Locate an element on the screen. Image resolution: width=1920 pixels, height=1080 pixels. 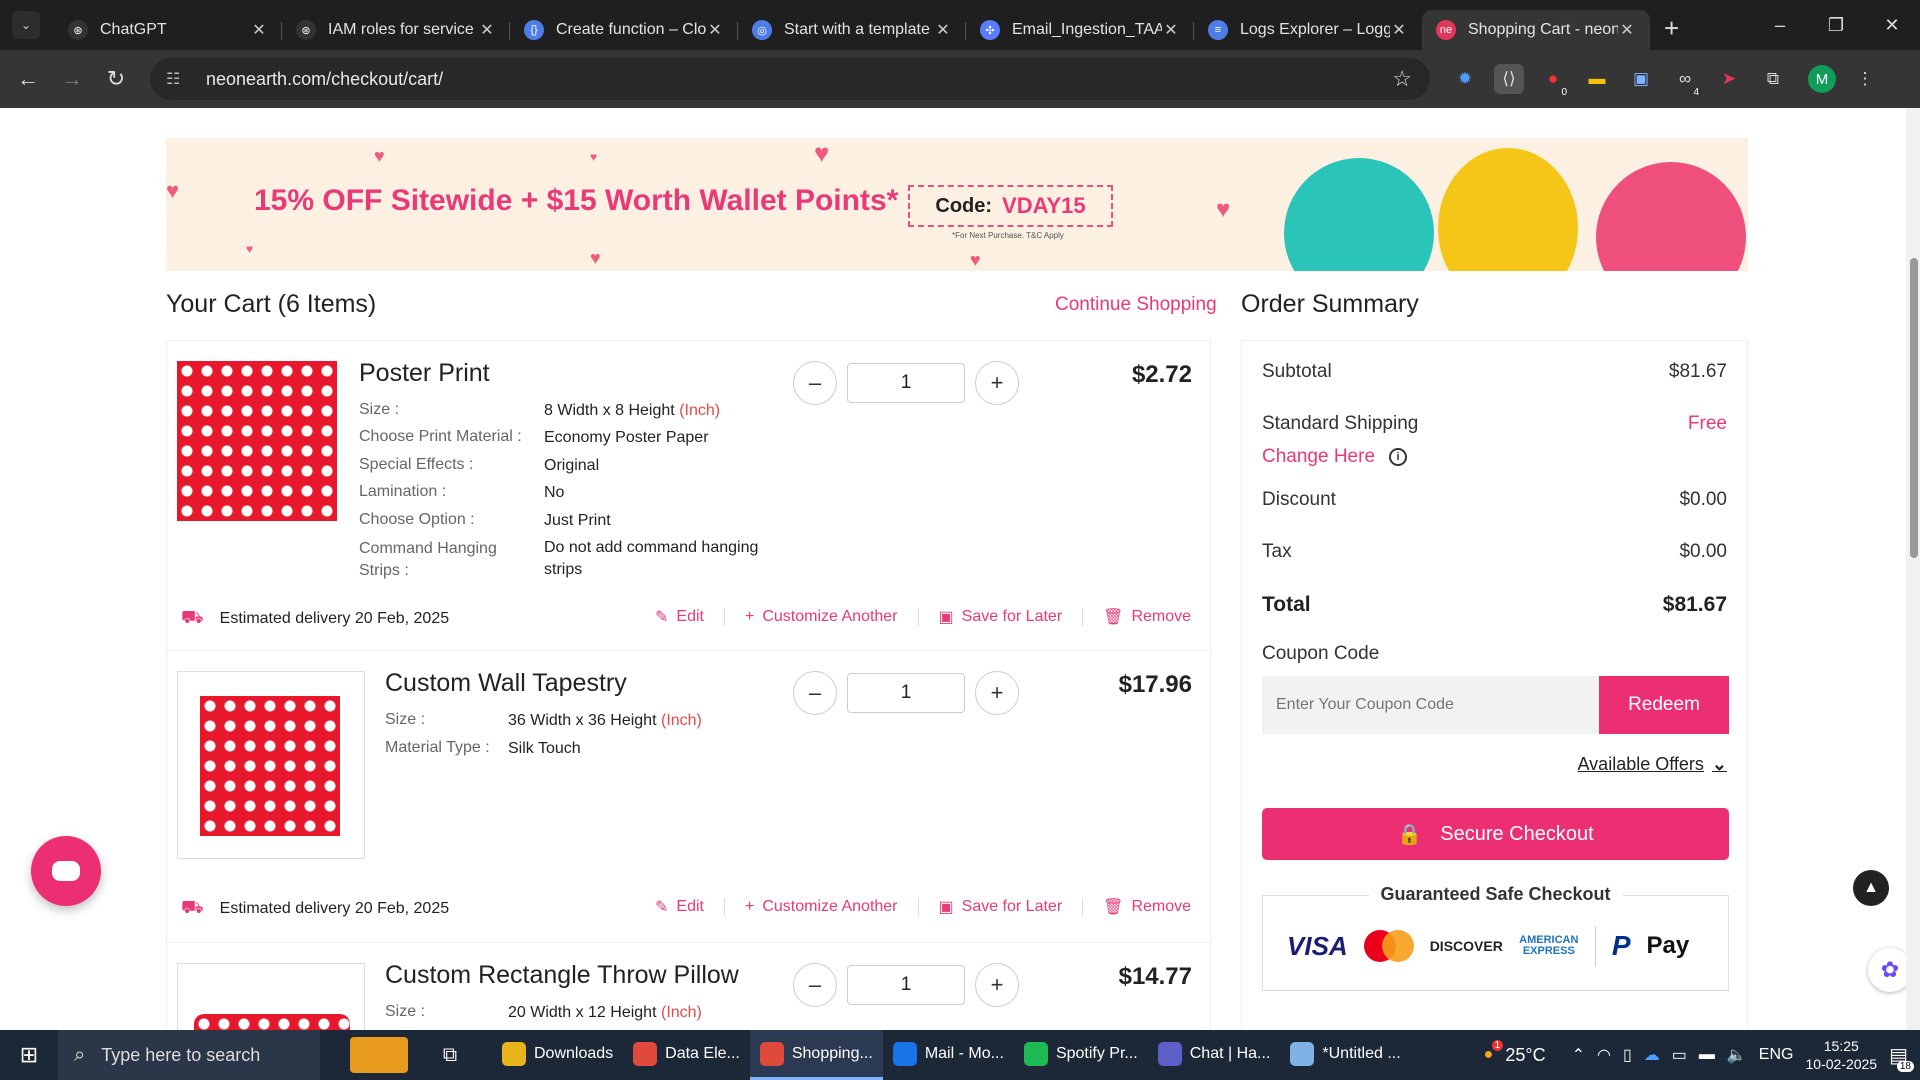
continue-shopping-link: Continue Shopping is located at coordinates (1136, 305).